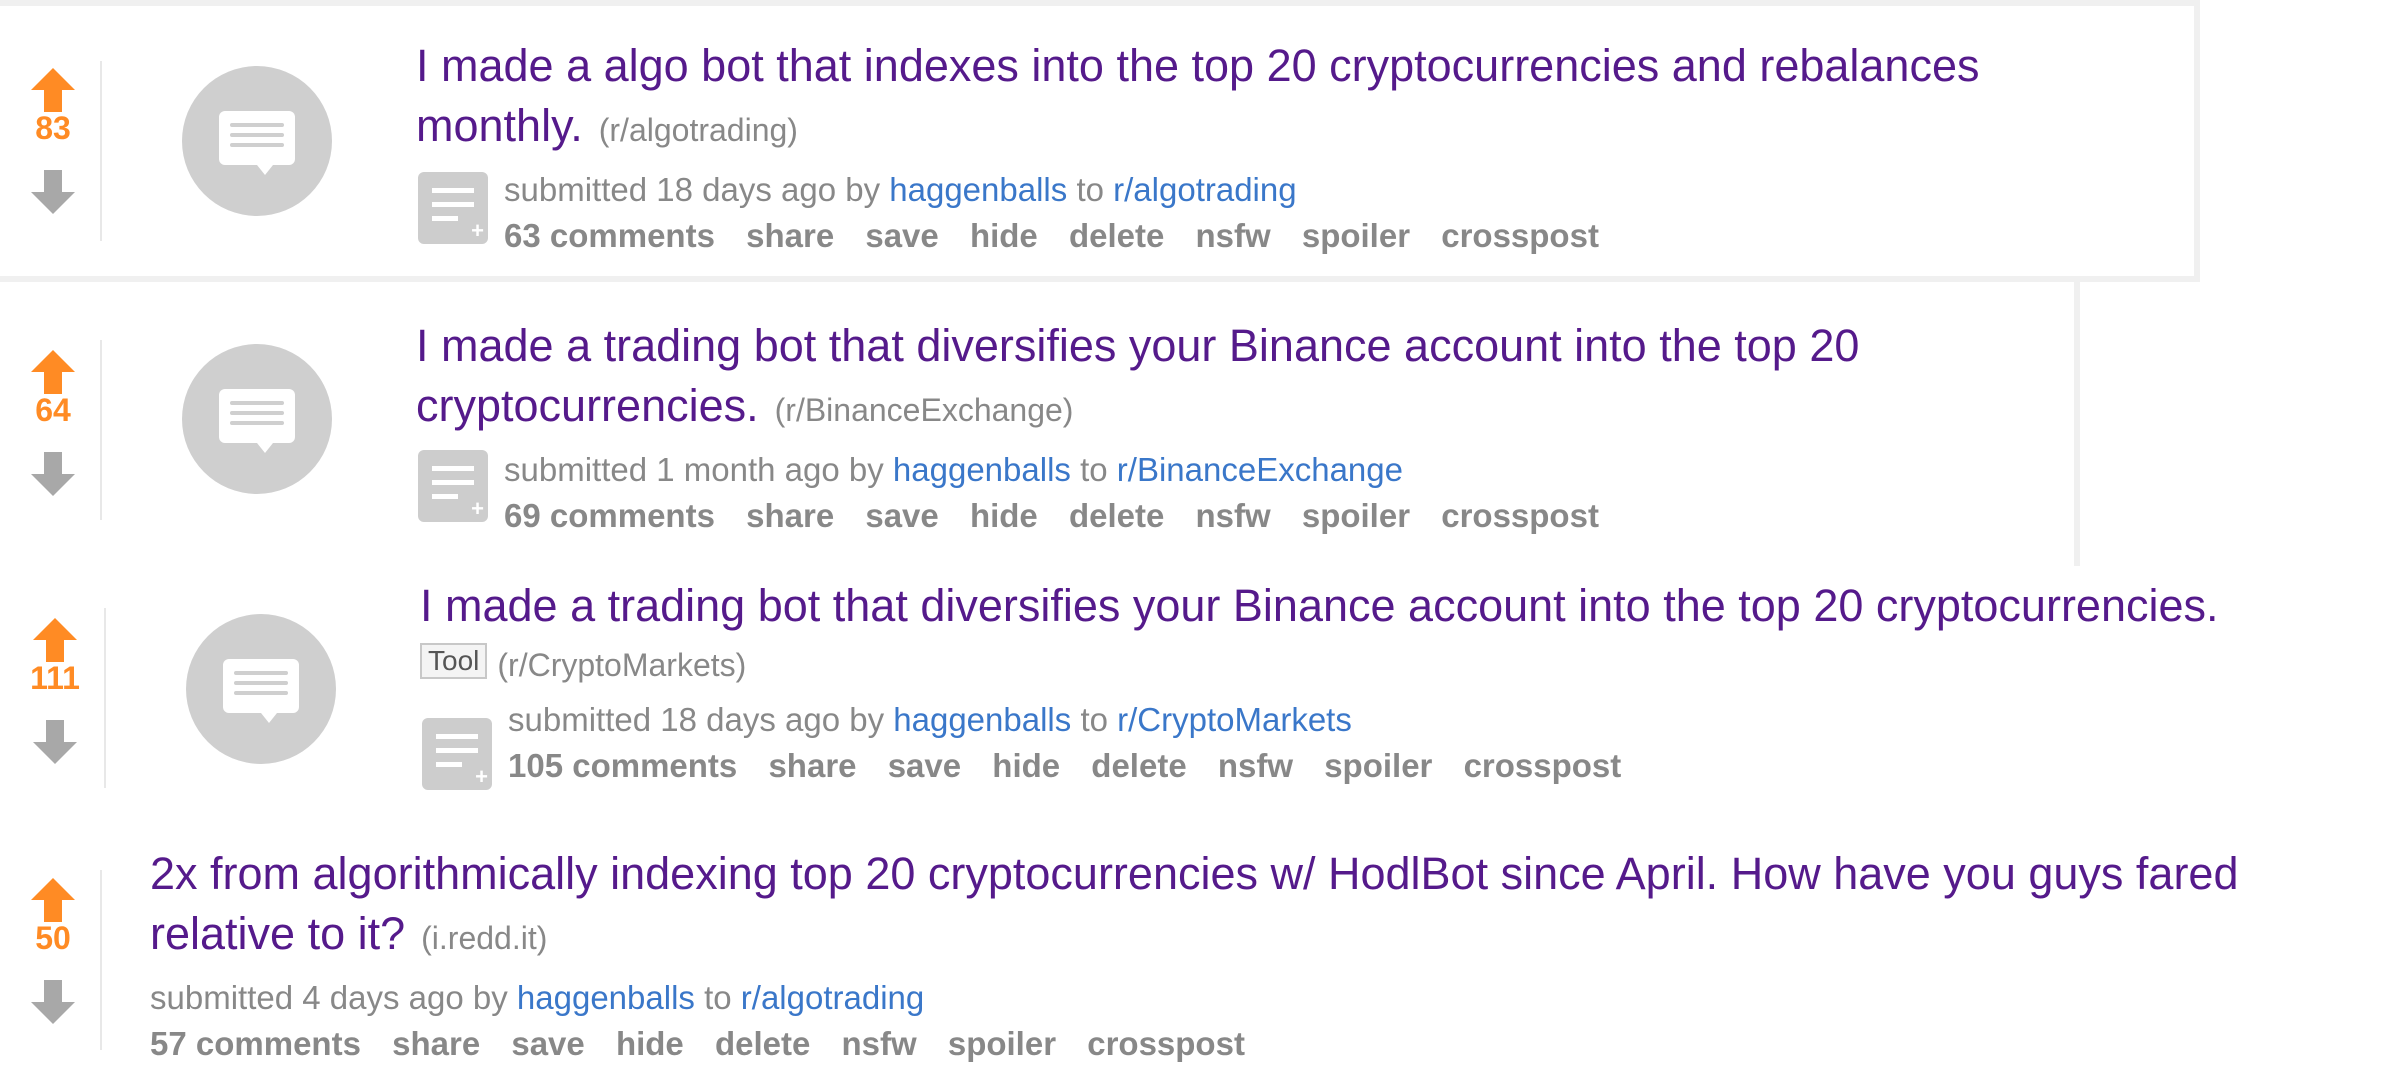 Image resolution: width=2400 pixels, height=1089 pixels. What do you see at coordinates (698, 130) in the screenshot?
I see `post-domain: (r/algotrading)` at bounding box center [698, 130].